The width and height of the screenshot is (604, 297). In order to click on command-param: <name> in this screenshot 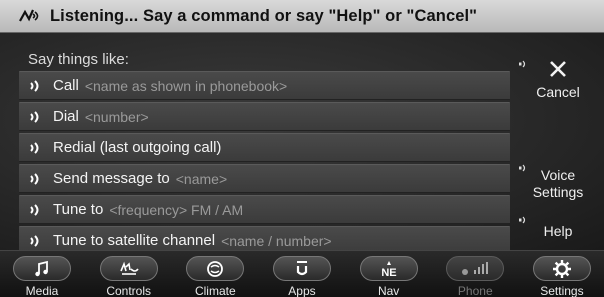, I will do `click(201, 178)`.